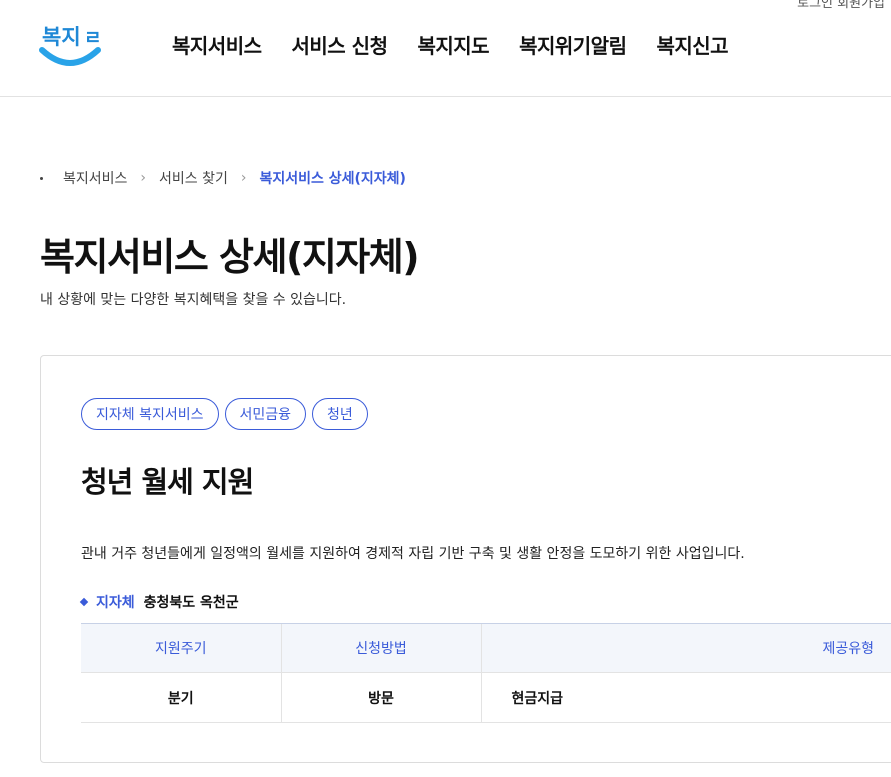 The width and height of the screenshot is (891, 777). Describe the element at coordinates (193, 300) in the screenshot. I see `page-description: 내 상황에 맞는 다양한 복지혜택을 찾을 수 있습니다.` at that location.